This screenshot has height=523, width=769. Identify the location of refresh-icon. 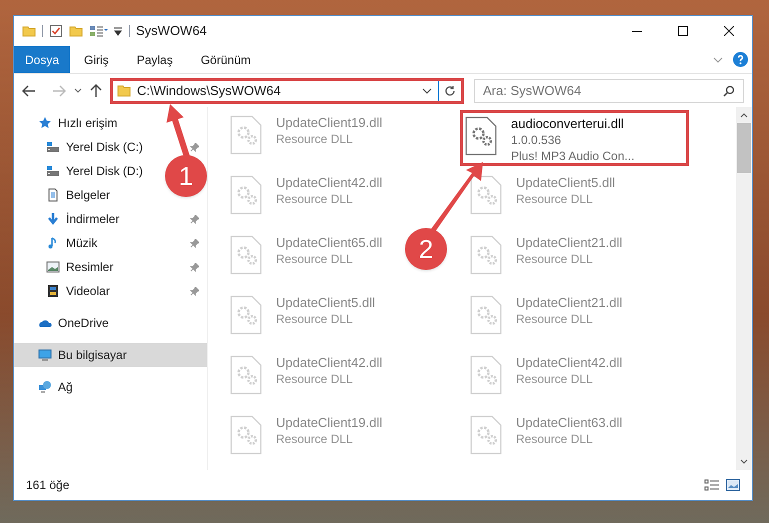
(450, 90).